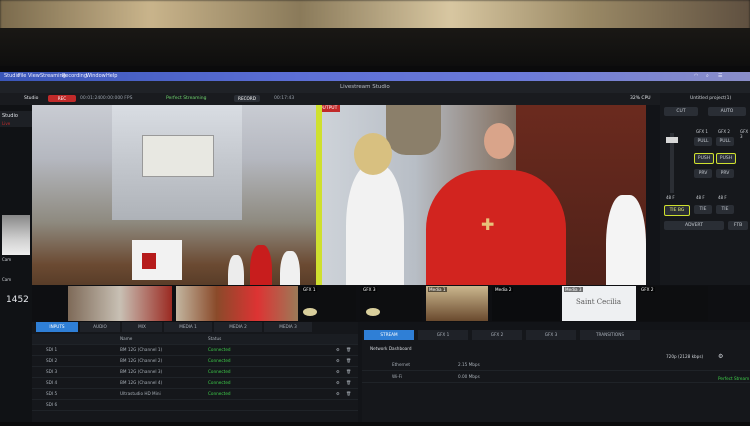 Image resolution: width=750 pixels, height=426 pixels. I want to click on network-dashboard-title: Network Dashboard, so click(391, 348).